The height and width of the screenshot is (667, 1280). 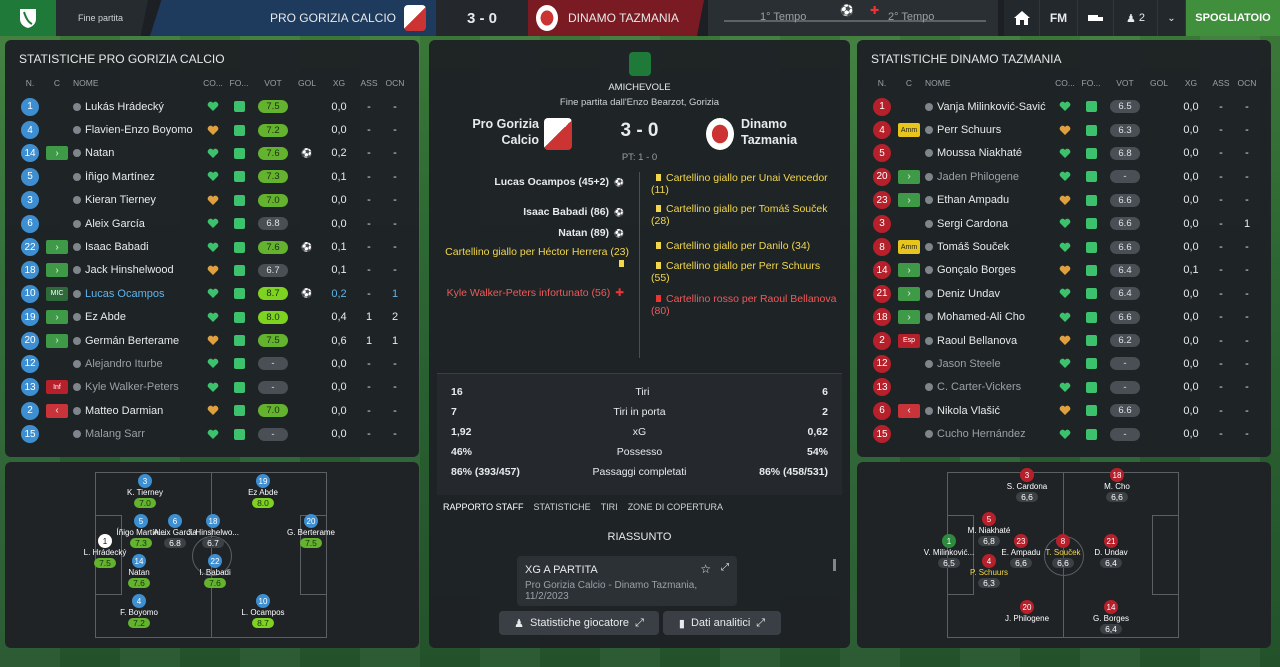 I want to click on player-name: Vanja Milinković-Savić, so click(x=989, y=107).